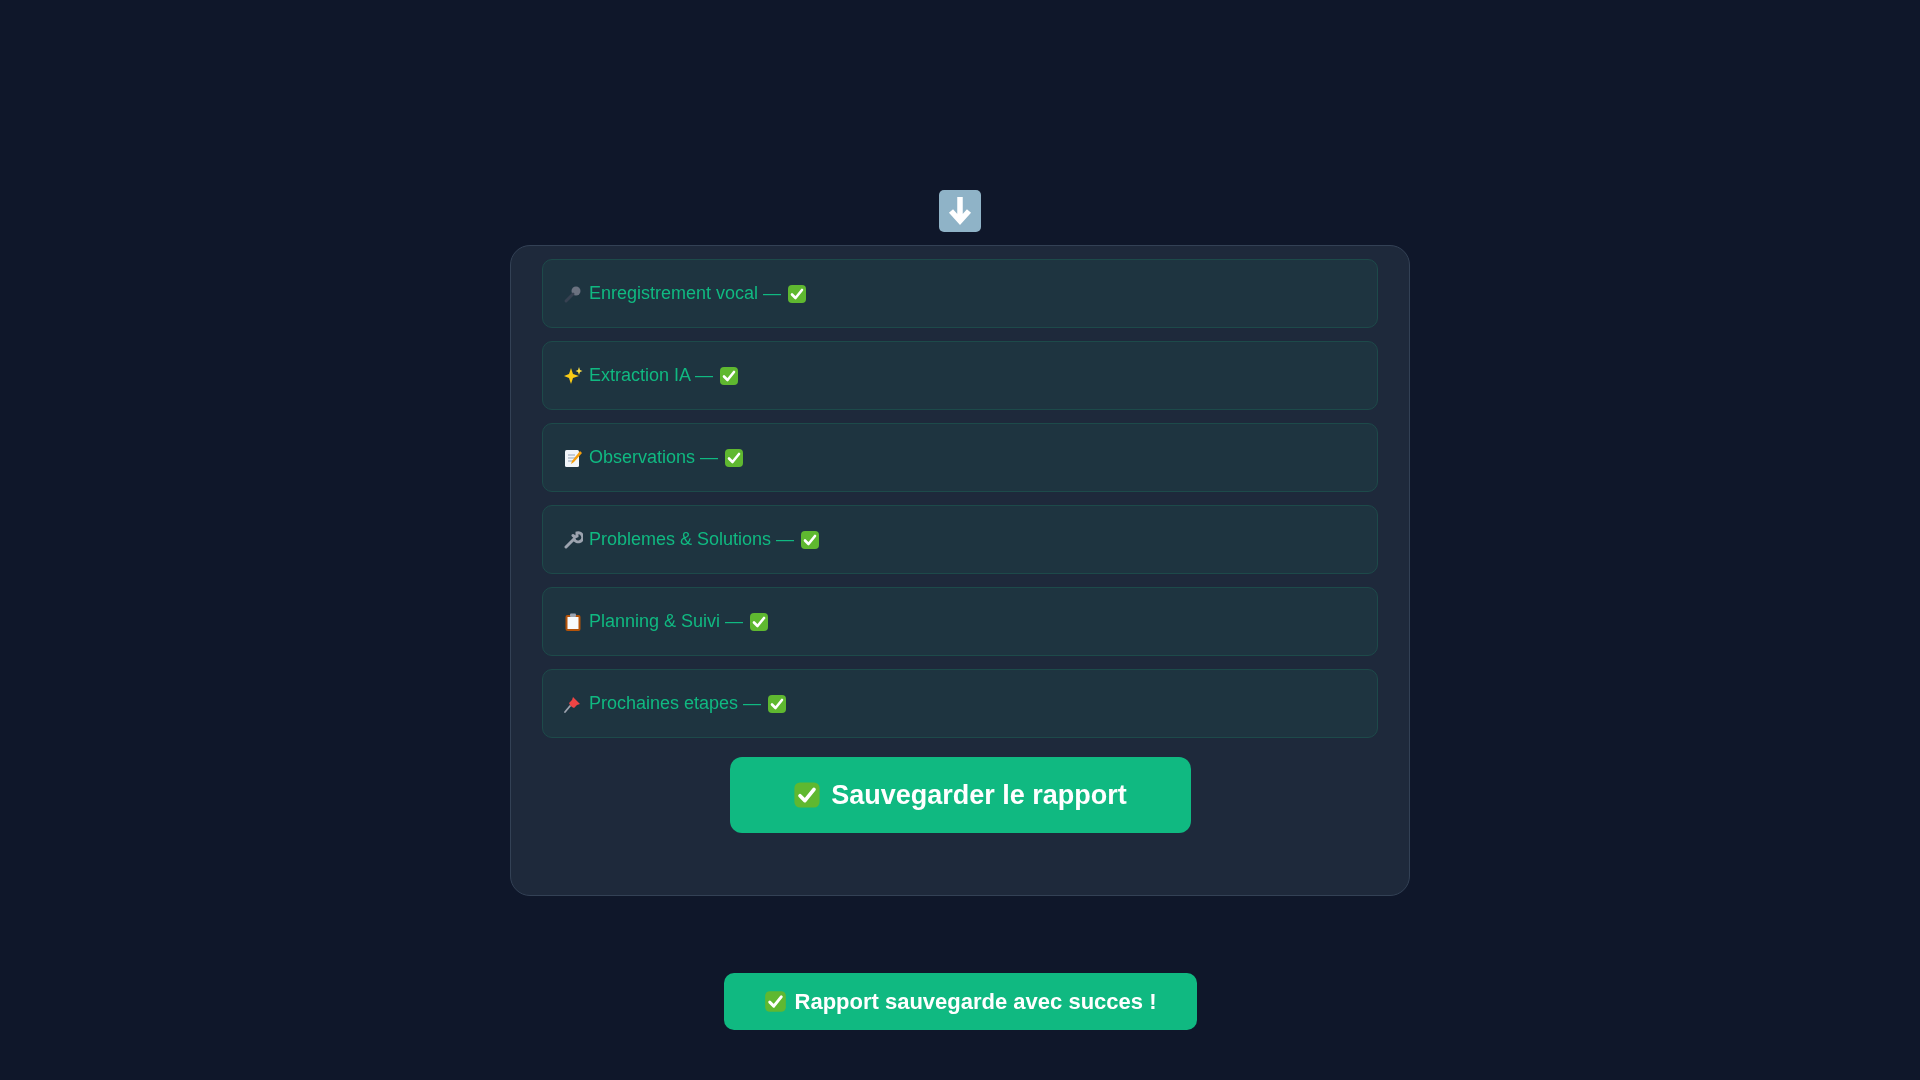 The width and height of the screenshot is (1920, 1080). What do you see at coordinates (573, 375) in the screenshot?
I see `sparkles-icon` at bounding box center [573, 375].